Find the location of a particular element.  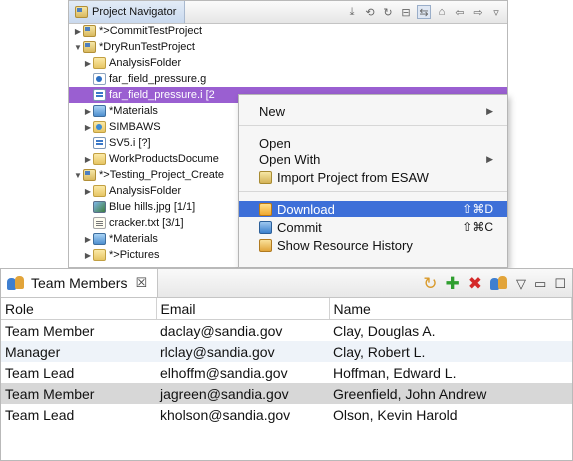

tree-item-label: *DryRunTestProject is located at coordinates (147, 47).